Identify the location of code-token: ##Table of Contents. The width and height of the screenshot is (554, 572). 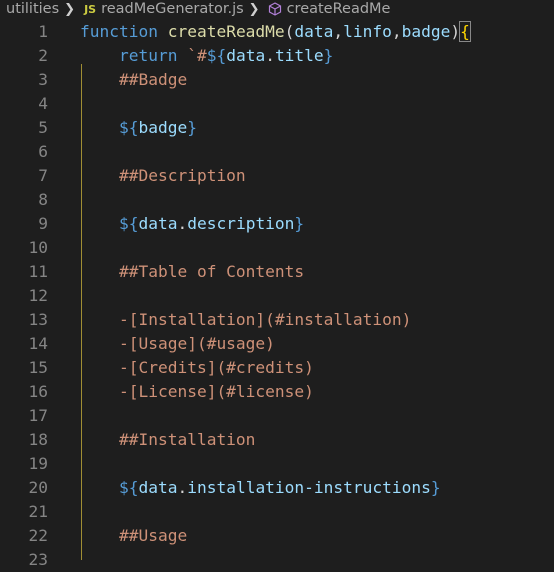
(192, 271).